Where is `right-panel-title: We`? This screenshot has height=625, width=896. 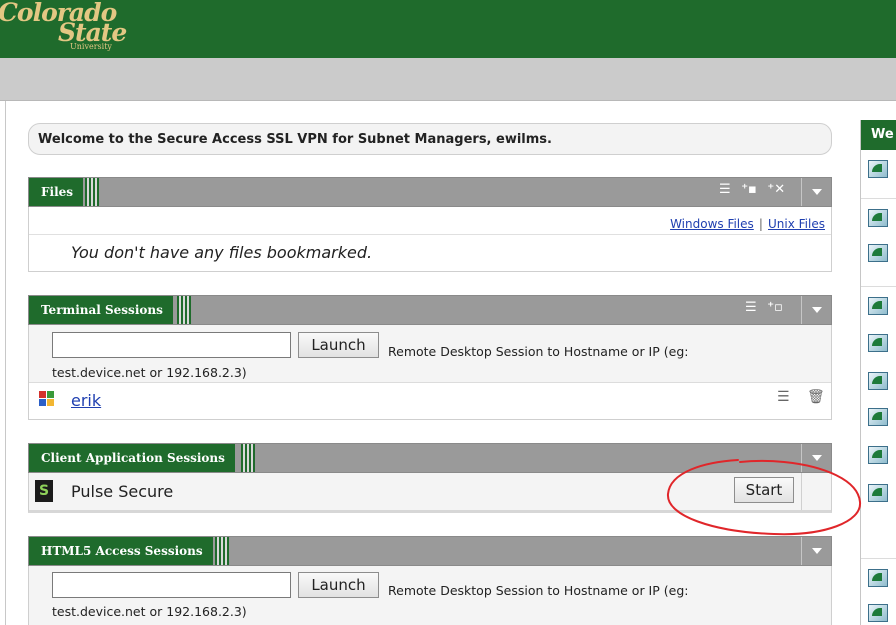
right-panel-title: We is located at coordinates (878, 135).